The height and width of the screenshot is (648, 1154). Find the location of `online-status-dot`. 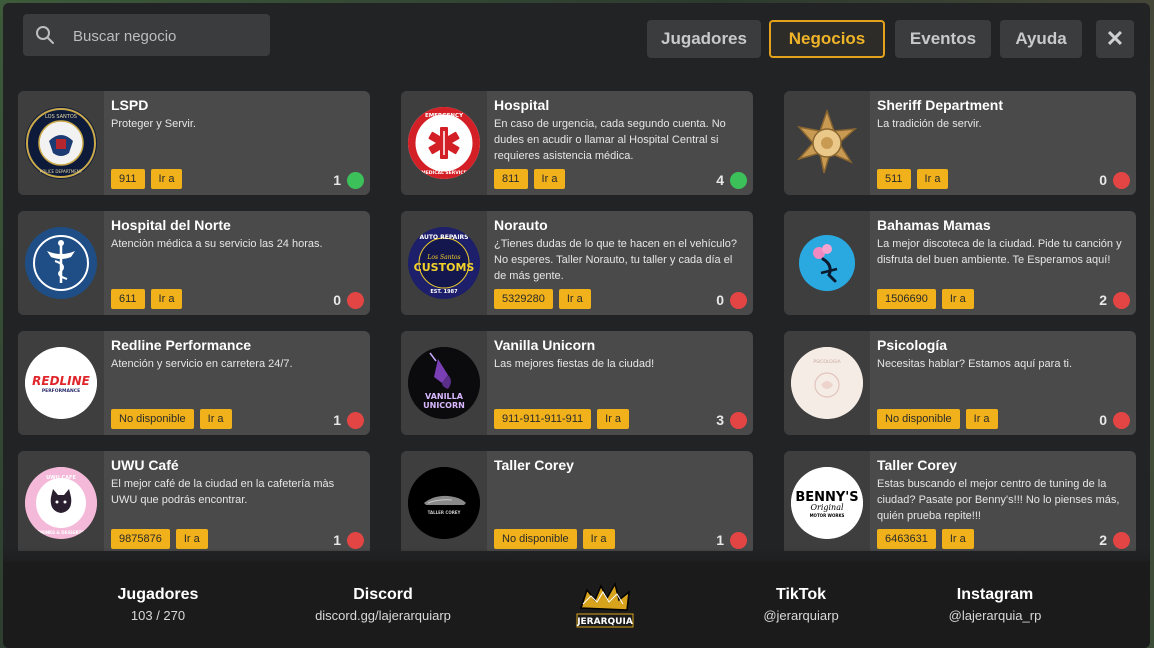

online-status-dot is located at coordinates (355, 180).